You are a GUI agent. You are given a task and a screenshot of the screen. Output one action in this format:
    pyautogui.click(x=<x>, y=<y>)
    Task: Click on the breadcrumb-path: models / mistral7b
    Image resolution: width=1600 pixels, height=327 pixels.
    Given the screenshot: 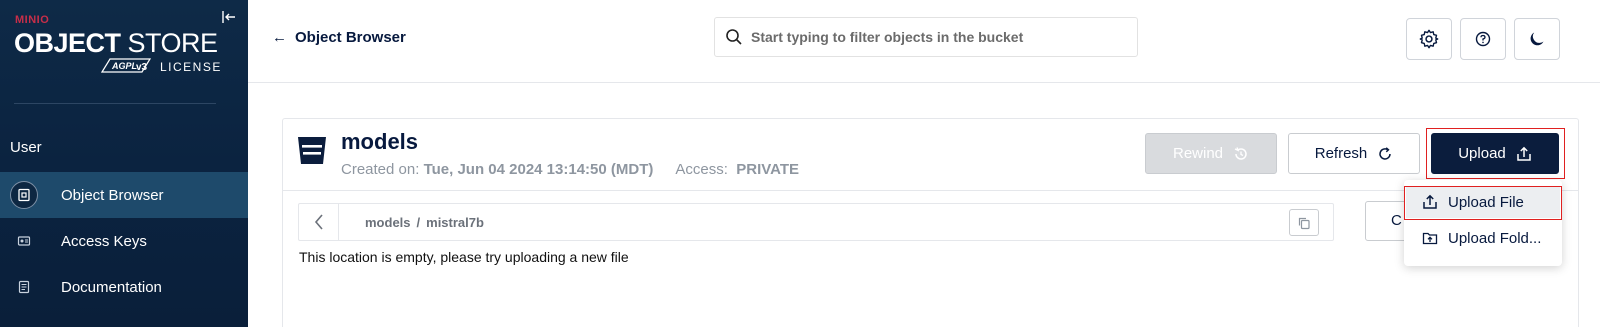 What is the action you would take?
    pyautogui.click(x=424, y=222)
    